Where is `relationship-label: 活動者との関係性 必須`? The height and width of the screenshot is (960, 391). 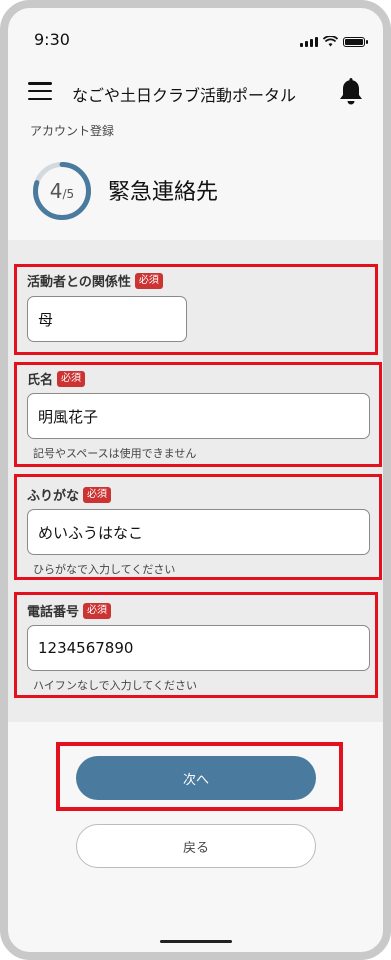 relationship-label: 活動者との関係性 必須 is located at coordinates (95, 280).